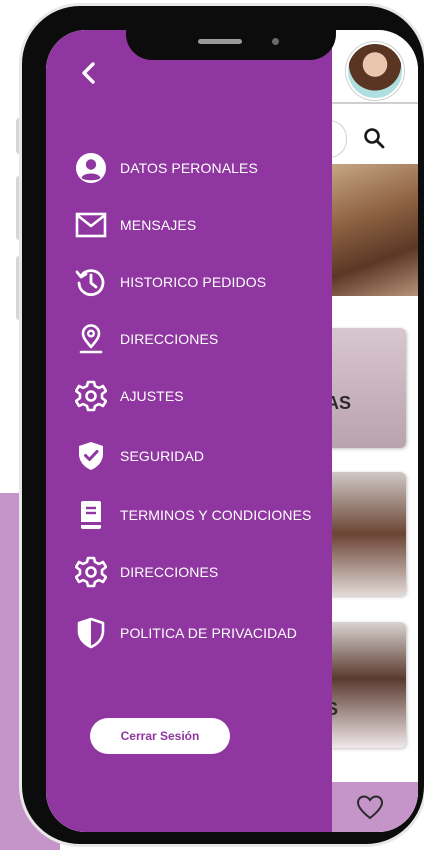 The width and height of the screenshot is (424, 850). Describe the element at coordinates (231, 45) in the screenshot. I see `phone-notch` at that location.